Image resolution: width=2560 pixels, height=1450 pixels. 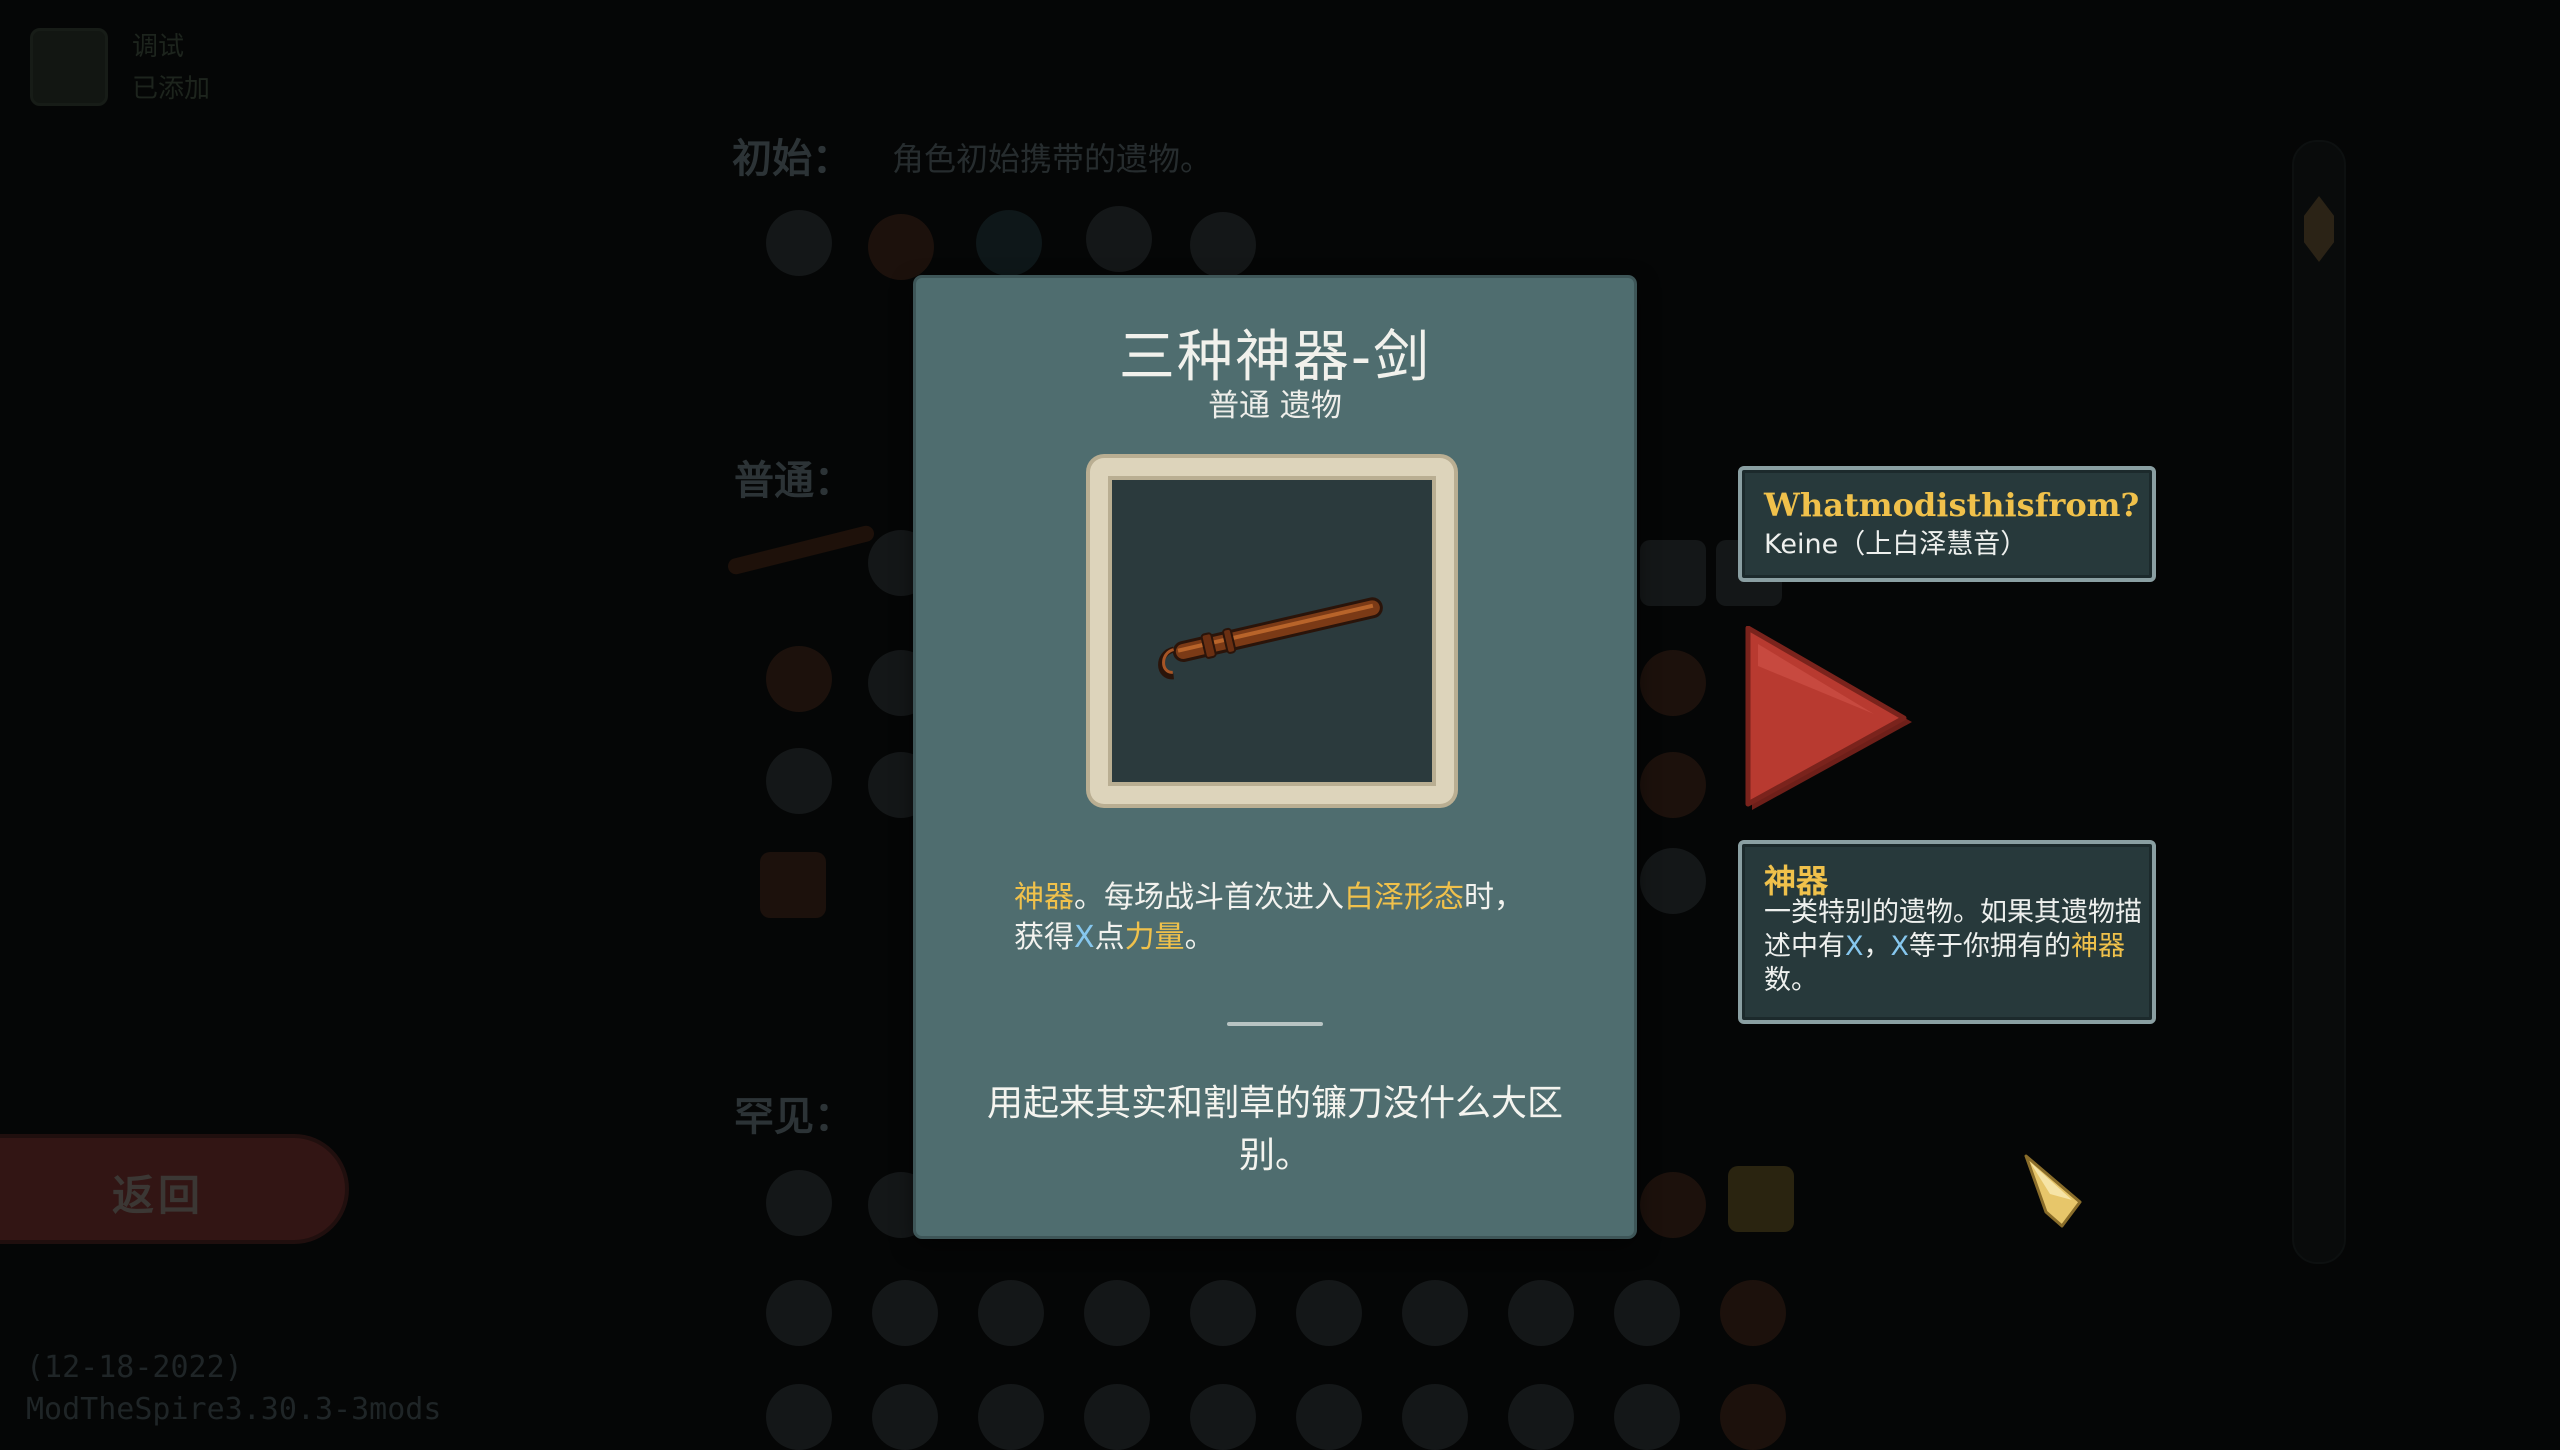 I want to click on section-desc-starter: 角色初始携带的遗物。, so click(x=1052, y=159).